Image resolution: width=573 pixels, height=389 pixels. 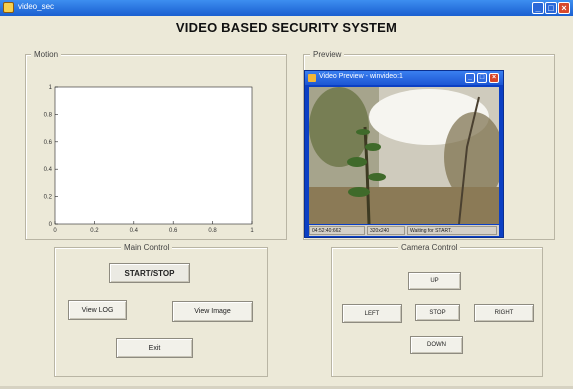 What do you see at coordinates (386, 230) in the screenshot?
I see `video-resolution: 320x240` at bounding box center [386, 230].